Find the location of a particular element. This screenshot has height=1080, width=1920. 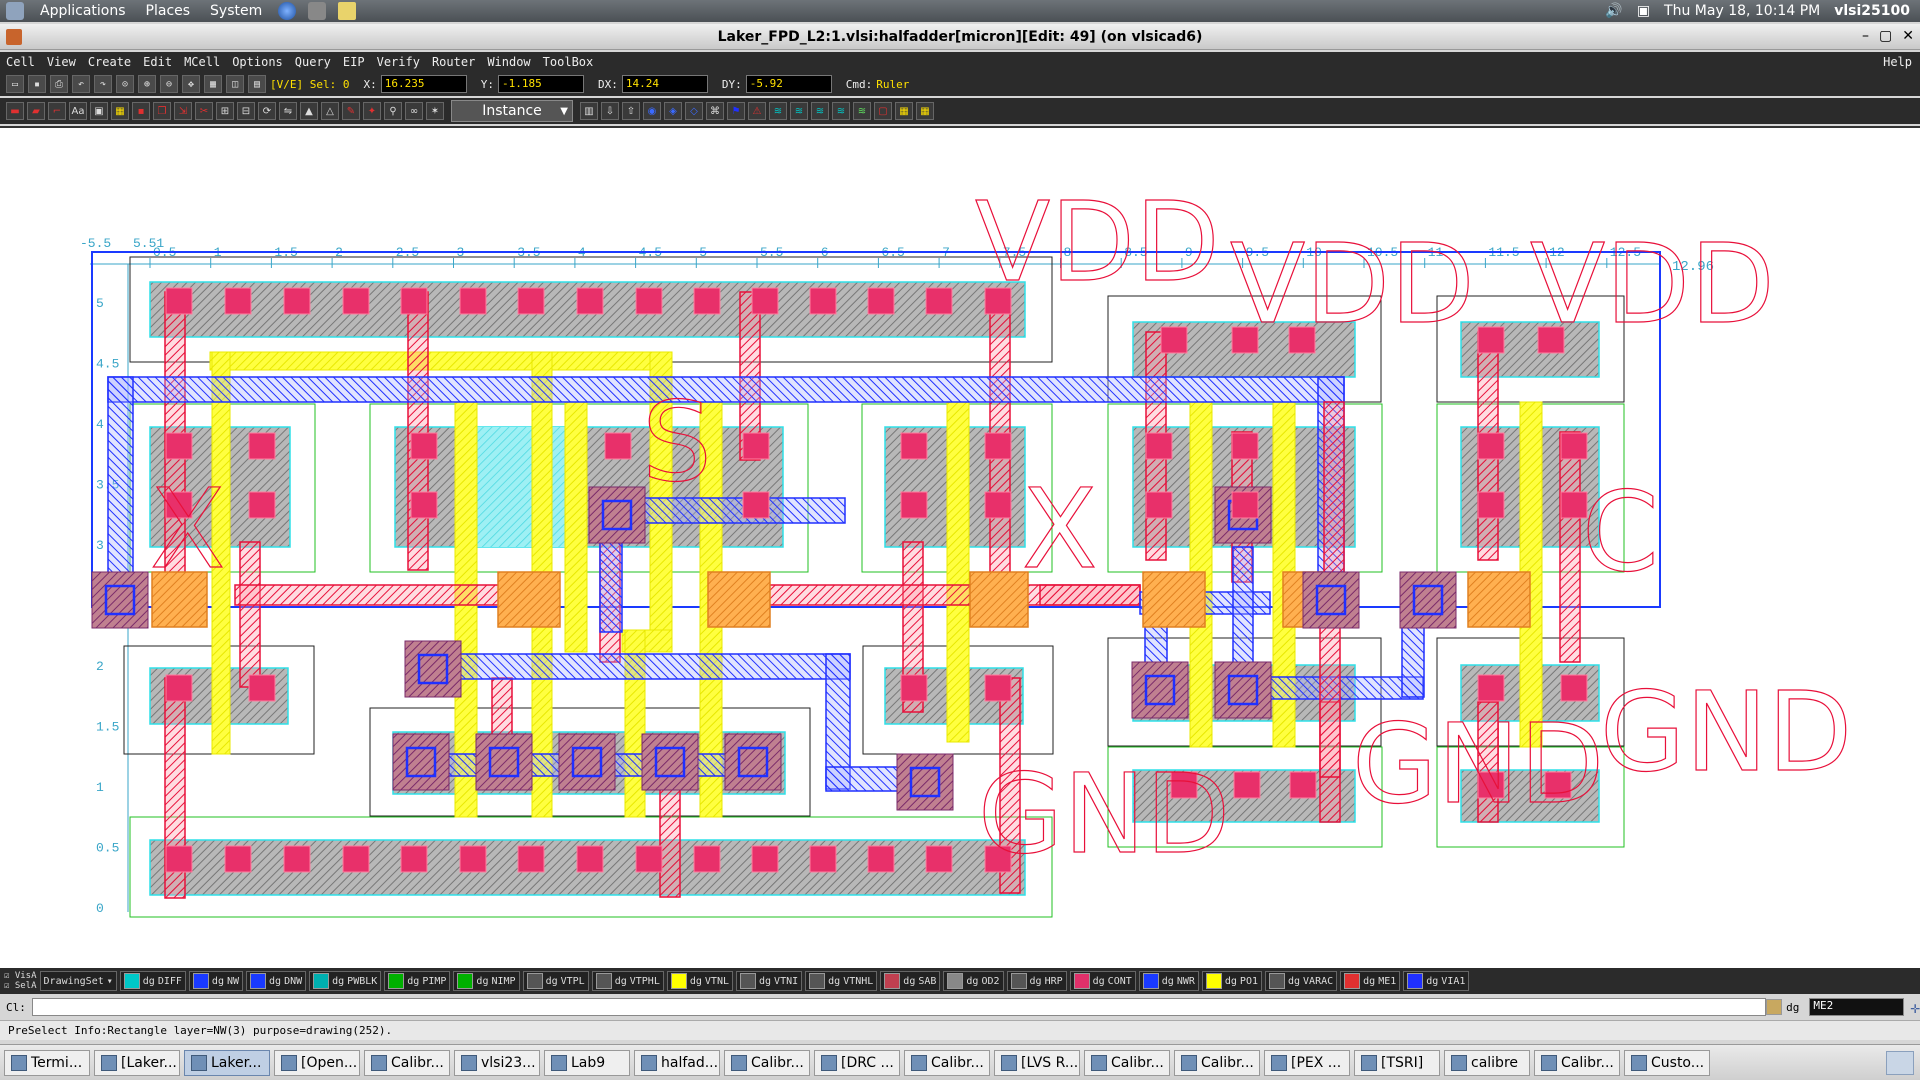

layer-nimp: dg NIMP is located at coordinates (486, 981).